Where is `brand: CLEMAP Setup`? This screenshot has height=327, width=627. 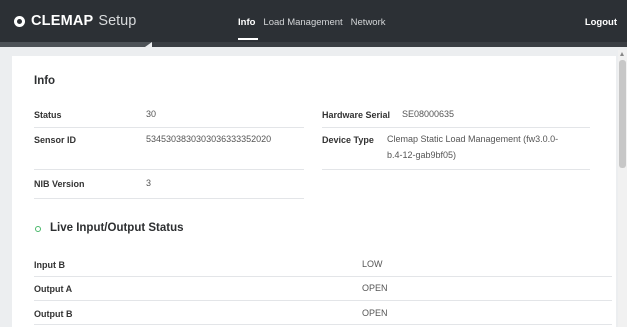
brand: CLEMAP Setup is located at coordinates (75, 21).